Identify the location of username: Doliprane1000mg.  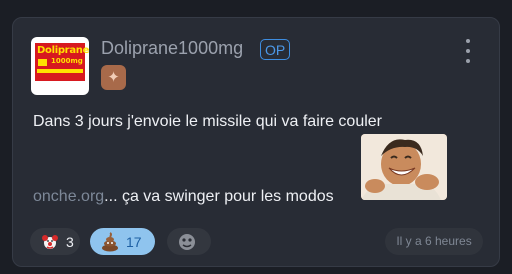
(172, 48).